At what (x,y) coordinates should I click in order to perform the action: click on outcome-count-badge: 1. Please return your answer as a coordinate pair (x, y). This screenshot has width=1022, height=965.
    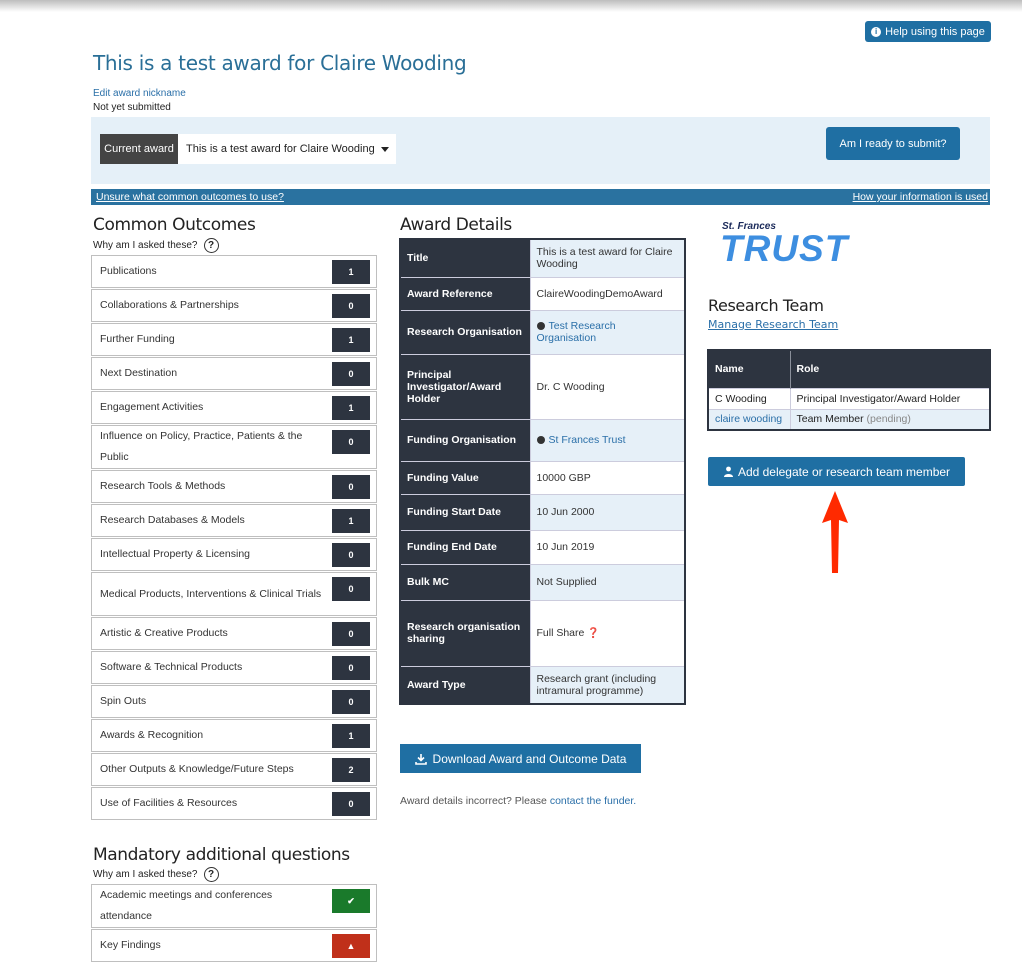
    Looking at the image, I should click on (351, 340).